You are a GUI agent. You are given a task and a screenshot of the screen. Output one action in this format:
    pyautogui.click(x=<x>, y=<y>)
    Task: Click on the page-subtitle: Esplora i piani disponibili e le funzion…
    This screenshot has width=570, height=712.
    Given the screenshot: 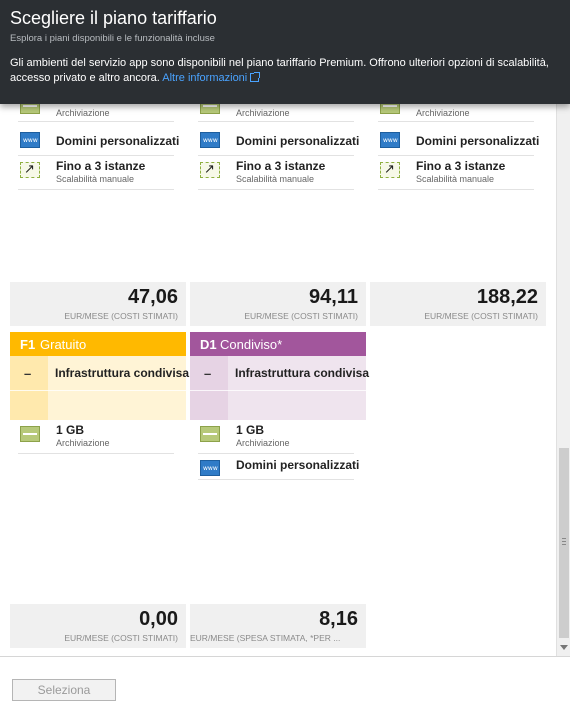 What is the action you would take?
    pyautogui.click(x=112, y=38)
    